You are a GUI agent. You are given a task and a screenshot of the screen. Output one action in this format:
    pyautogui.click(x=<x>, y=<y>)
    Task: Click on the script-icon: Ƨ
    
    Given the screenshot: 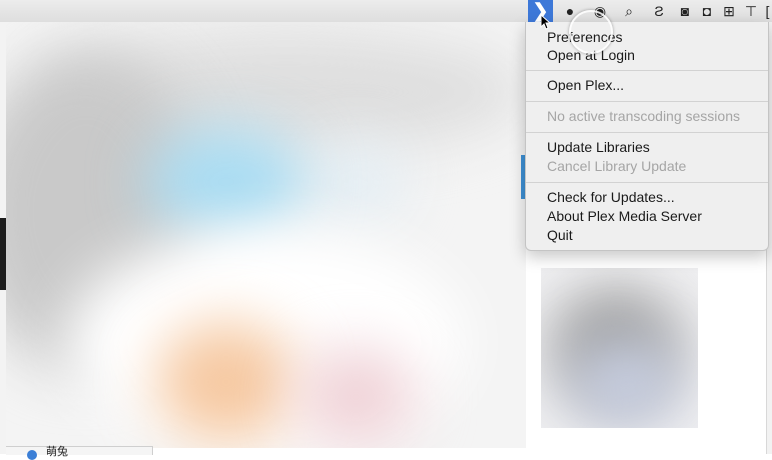 What is the action you would take?
    pyautogui.click(x=659, y=11)
    